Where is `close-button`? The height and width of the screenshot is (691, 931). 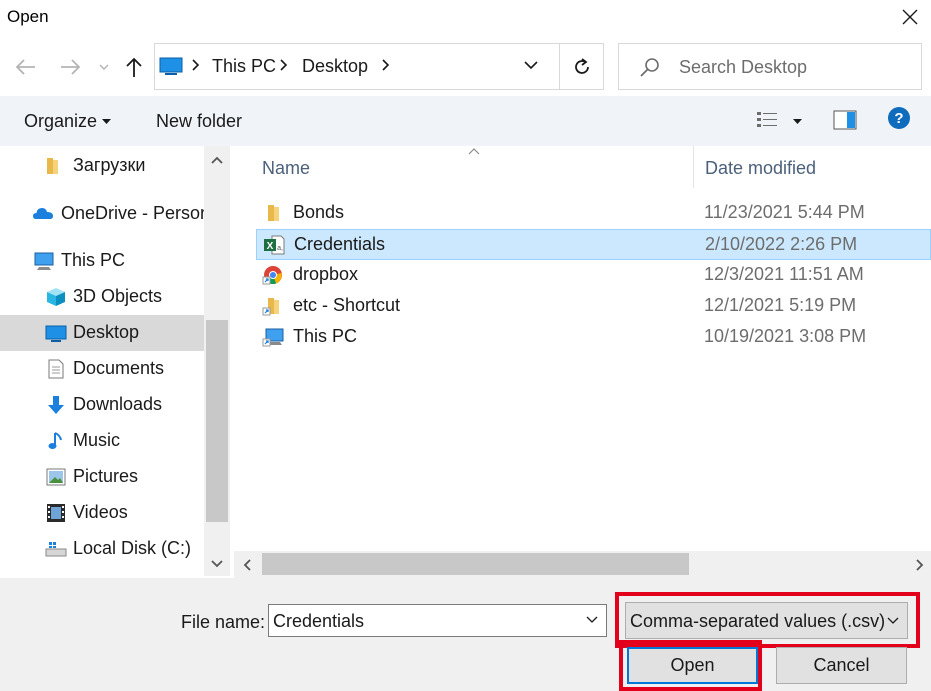 close-button is located at coordinates (910, 17).